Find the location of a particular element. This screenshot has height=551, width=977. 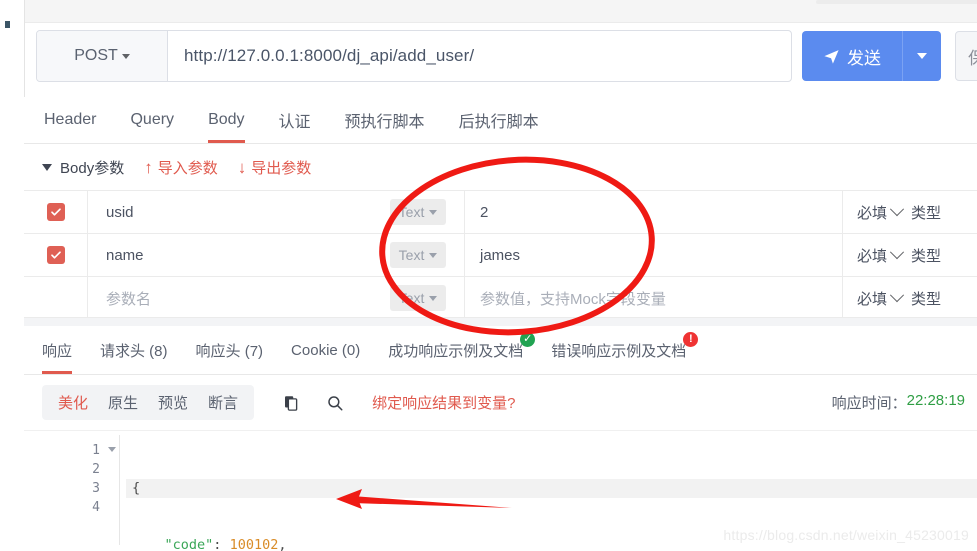

save-button: 保 is located at coordinates (966, 56).